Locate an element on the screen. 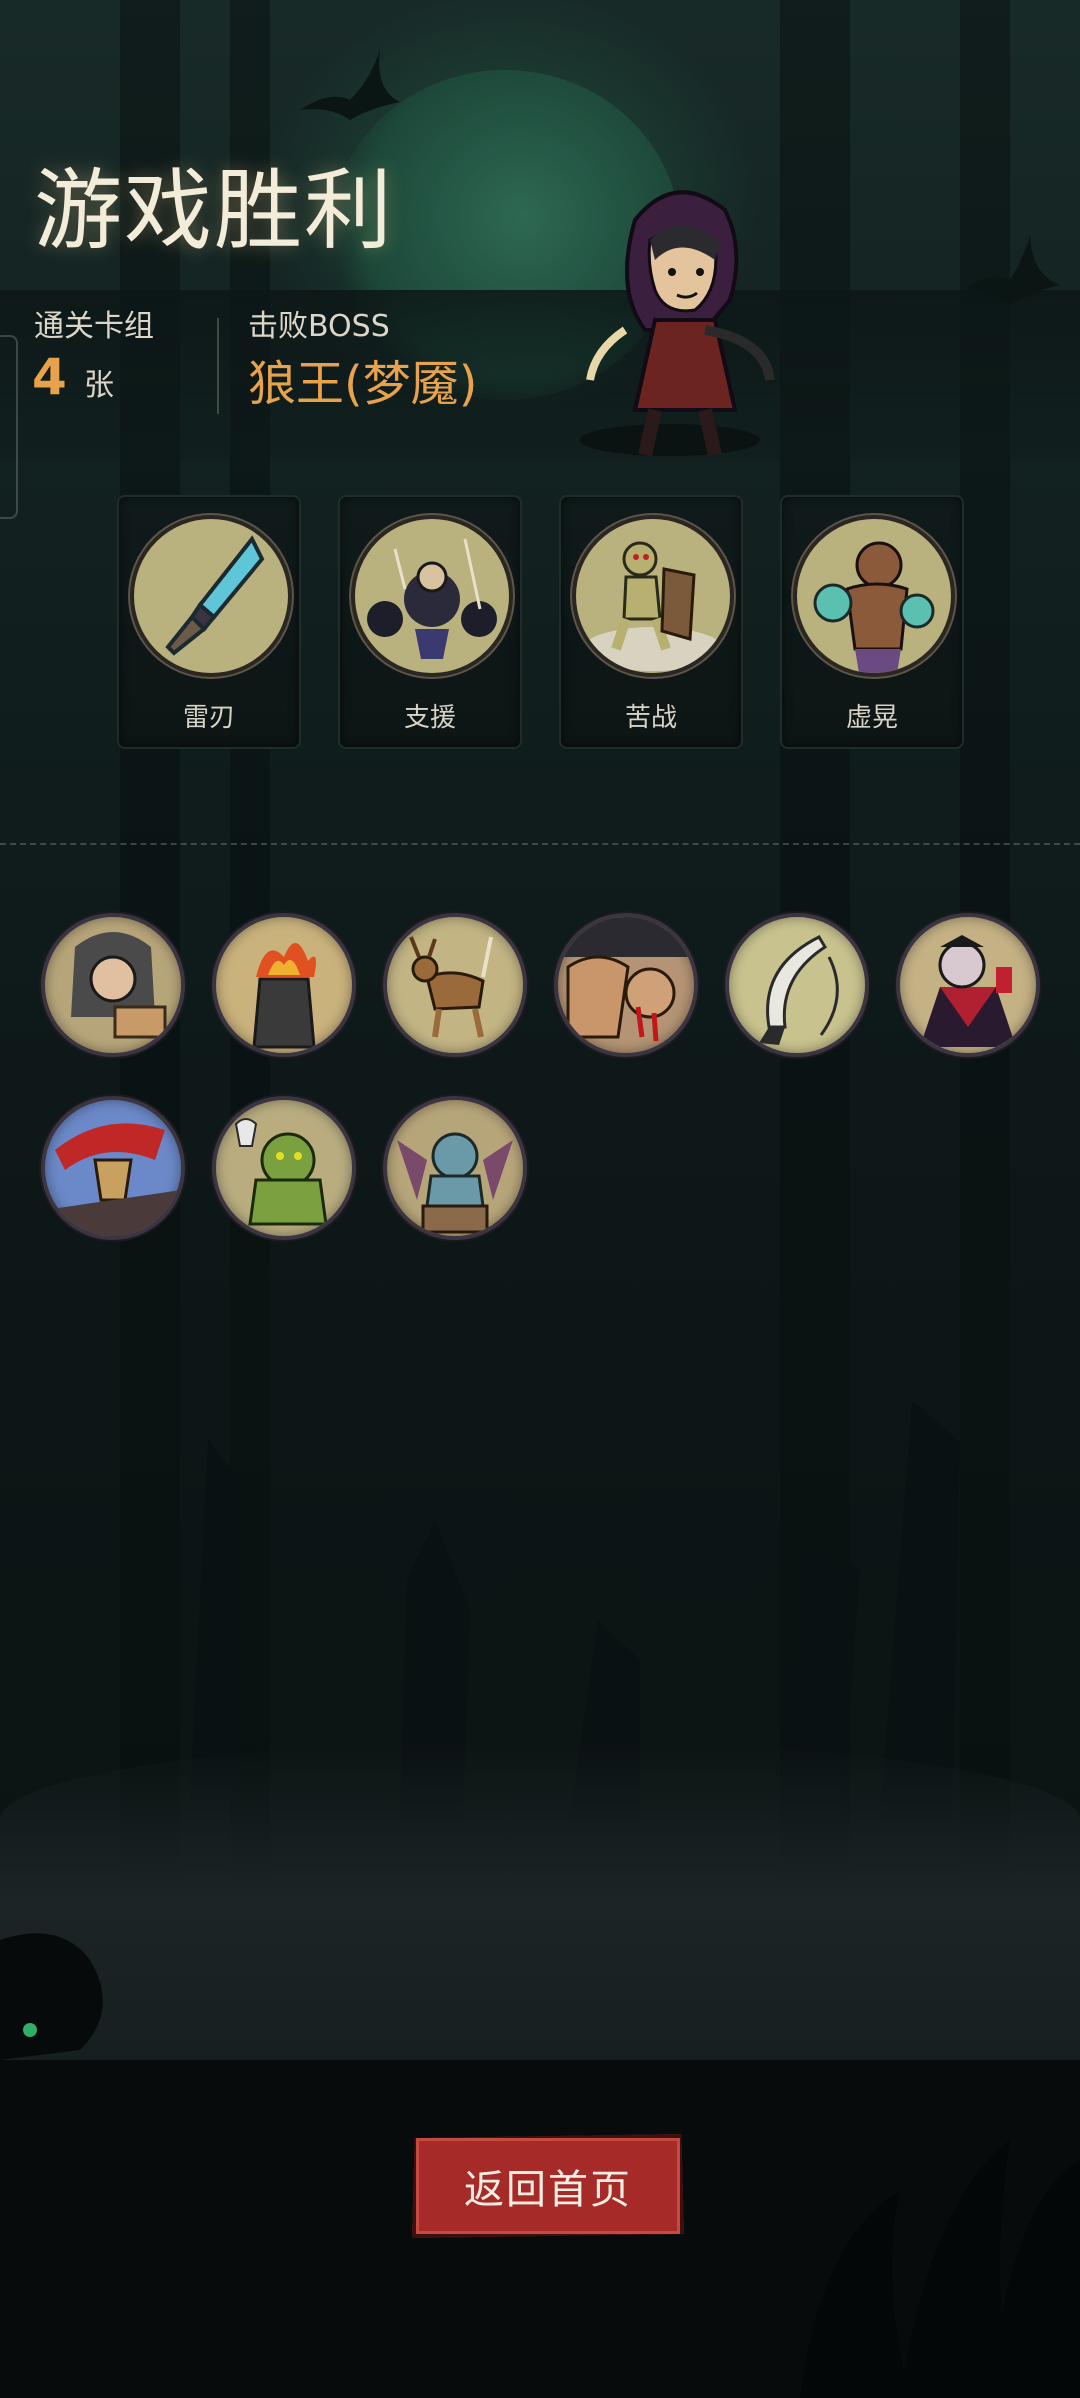 The image size is (1080, 2398). deck-card-xu-huang: 虚晃 is located at coordinates (872, 622).